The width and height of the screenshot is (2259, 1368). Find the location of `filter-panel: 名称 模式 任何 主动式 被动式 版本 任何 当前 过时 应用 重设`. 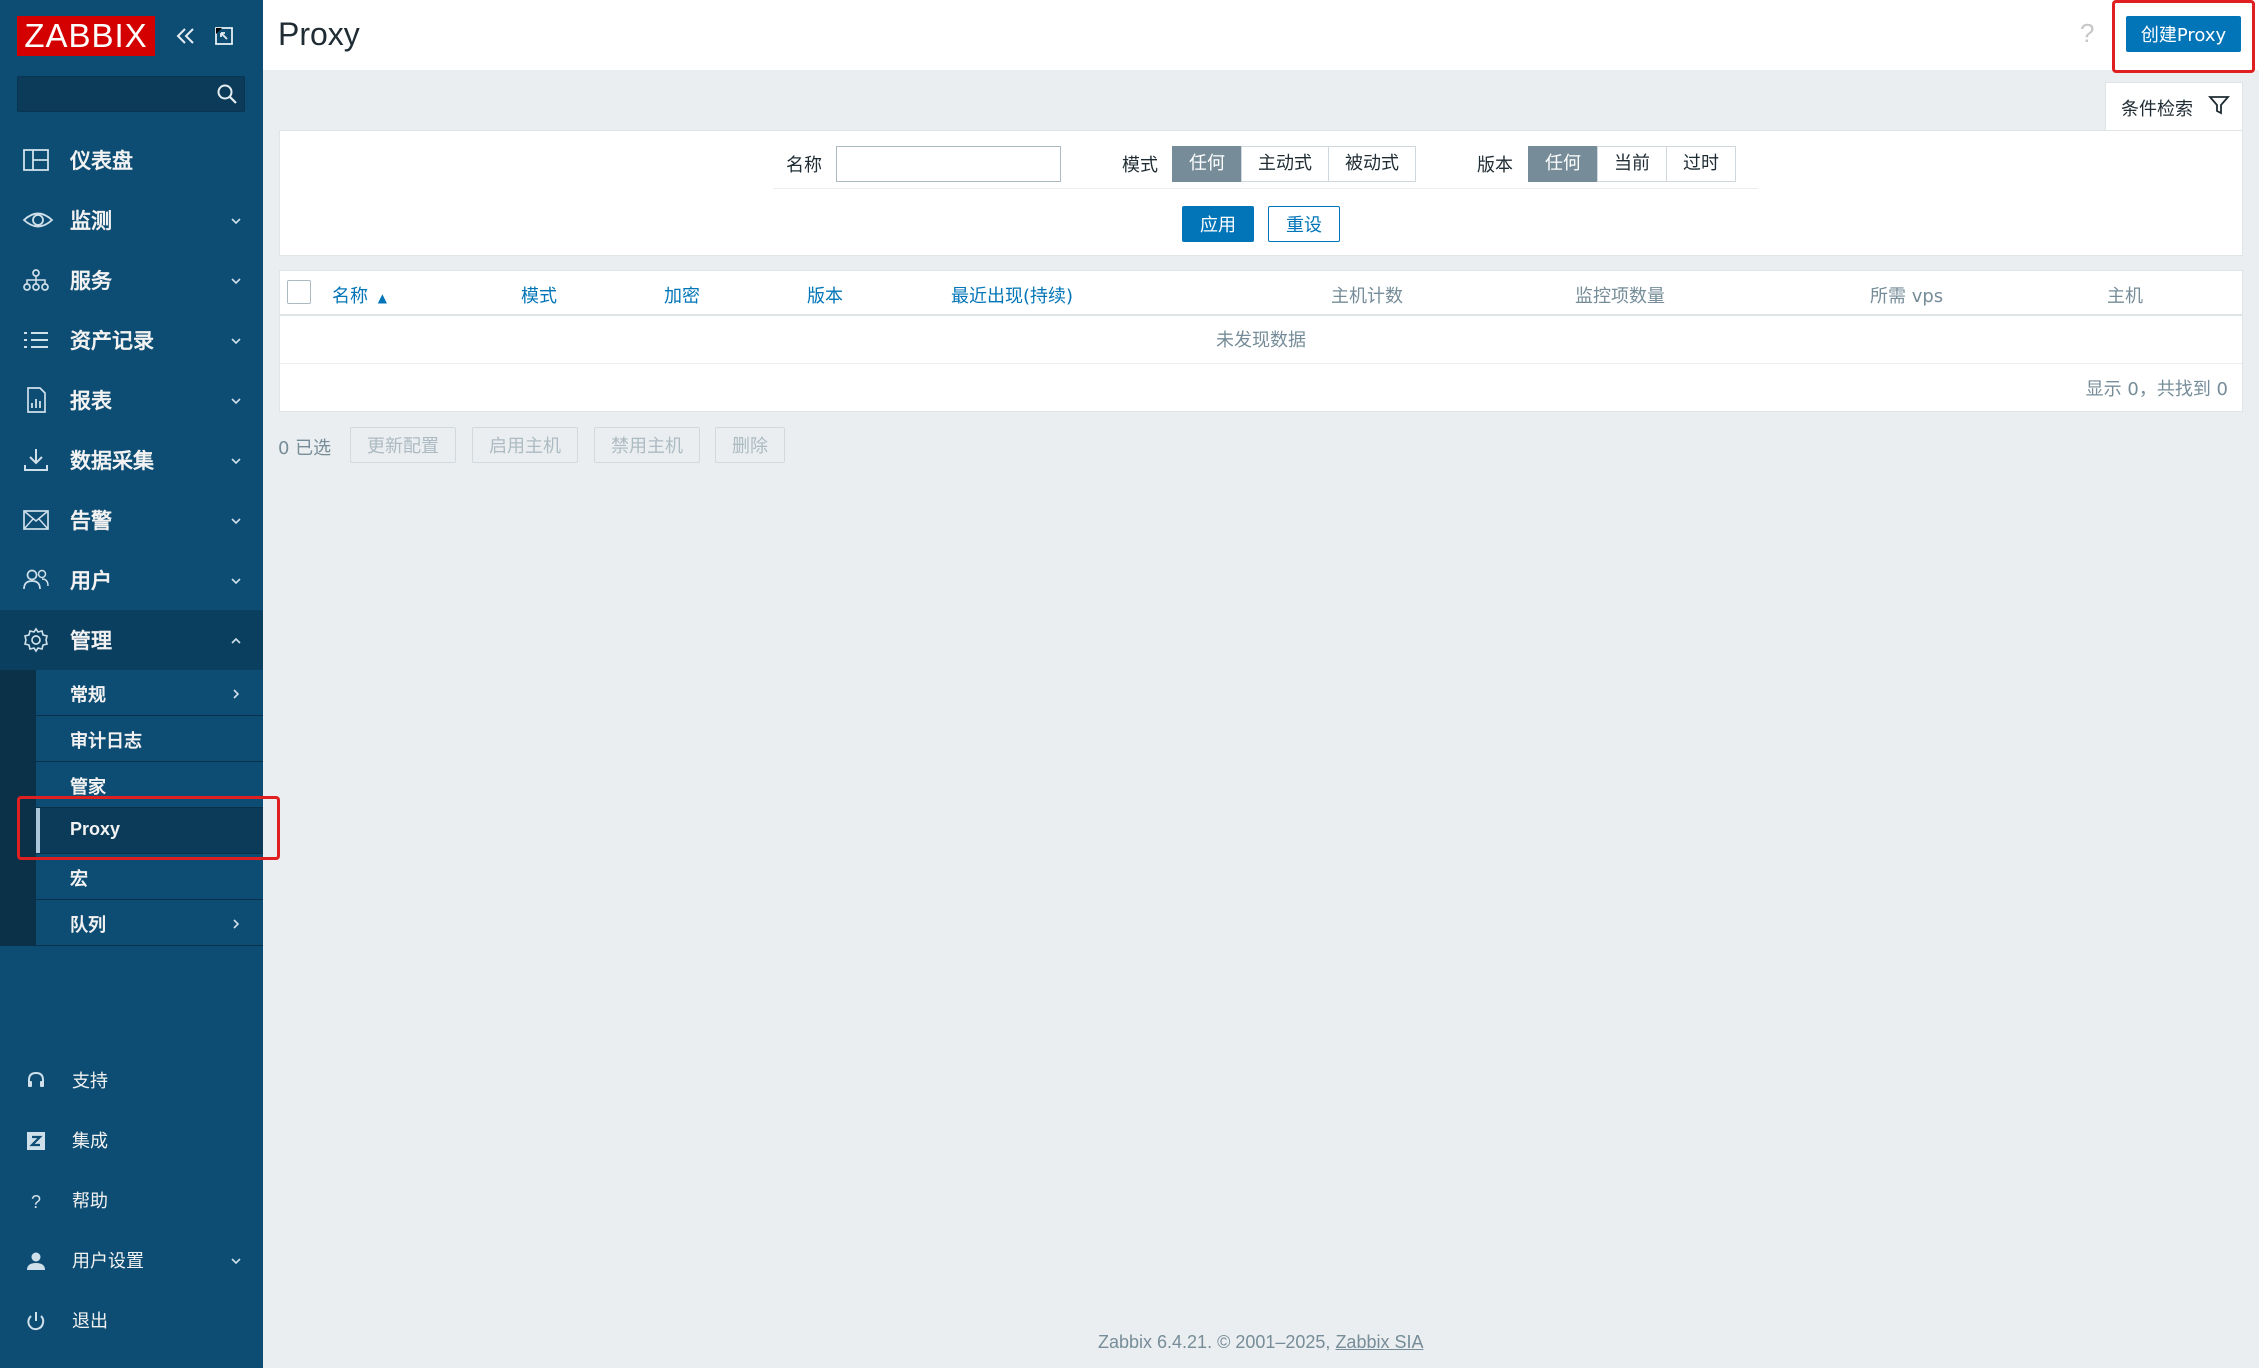

filter-panel: 名称 模式 任何 主动式 被动式 版本 任何 当前 过时 应用 重设 is located at coordinates (1261, 193).